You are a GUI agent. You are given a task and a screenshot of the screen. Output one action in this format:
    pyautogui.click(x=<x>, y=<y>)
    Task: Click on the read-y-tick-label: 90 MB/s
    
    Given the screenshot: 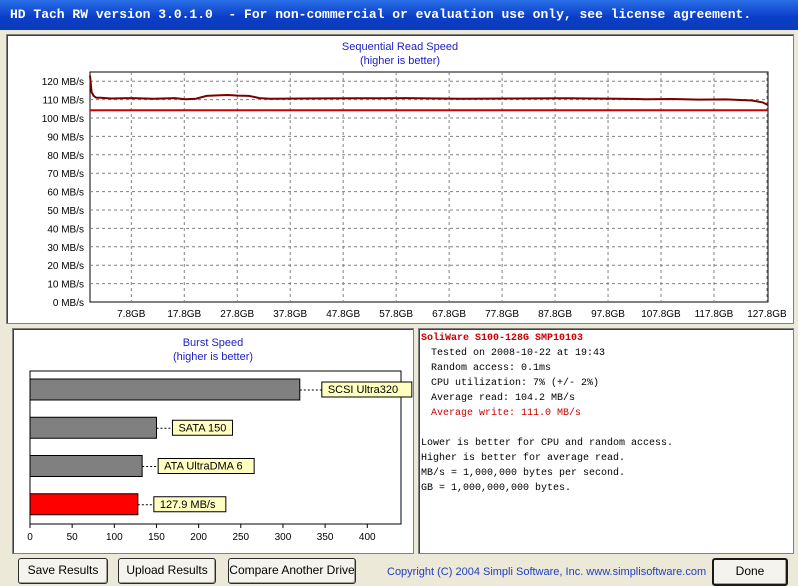 What is the action you would take?
    pyautogui.click(x=65, y=137)
    